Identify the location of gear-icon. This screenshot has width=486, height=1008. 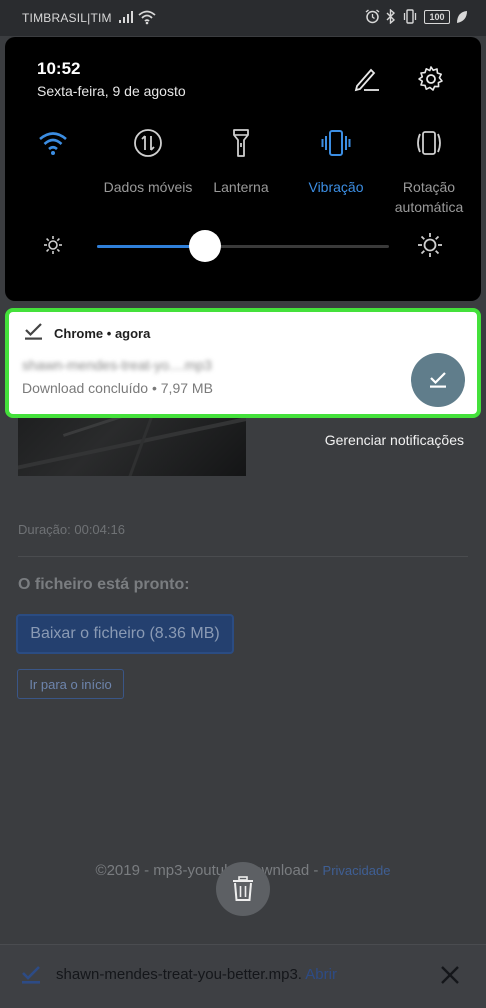
(431, 79).